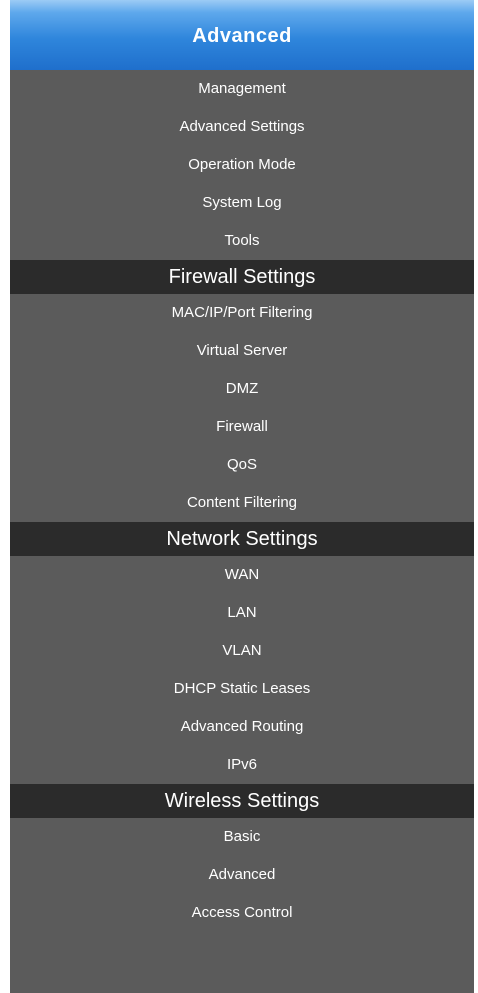  I want to click on menu-item-vlan: VLAN, so click(242, 651).